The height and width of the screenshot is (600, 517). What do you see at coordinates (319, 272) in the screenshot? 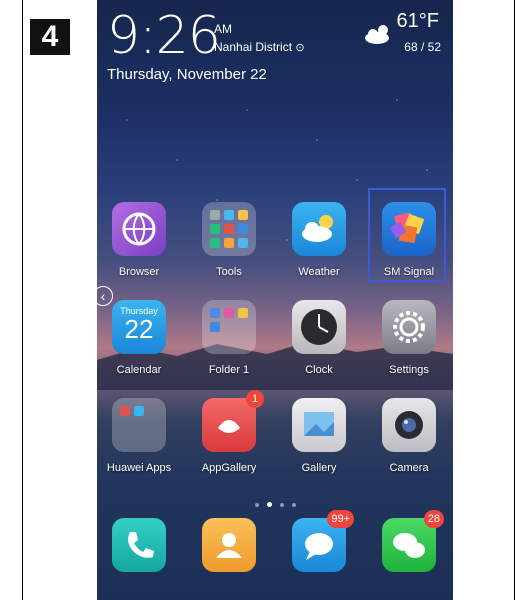
I see `app-label: Weather` at bounding box center [319, 272].